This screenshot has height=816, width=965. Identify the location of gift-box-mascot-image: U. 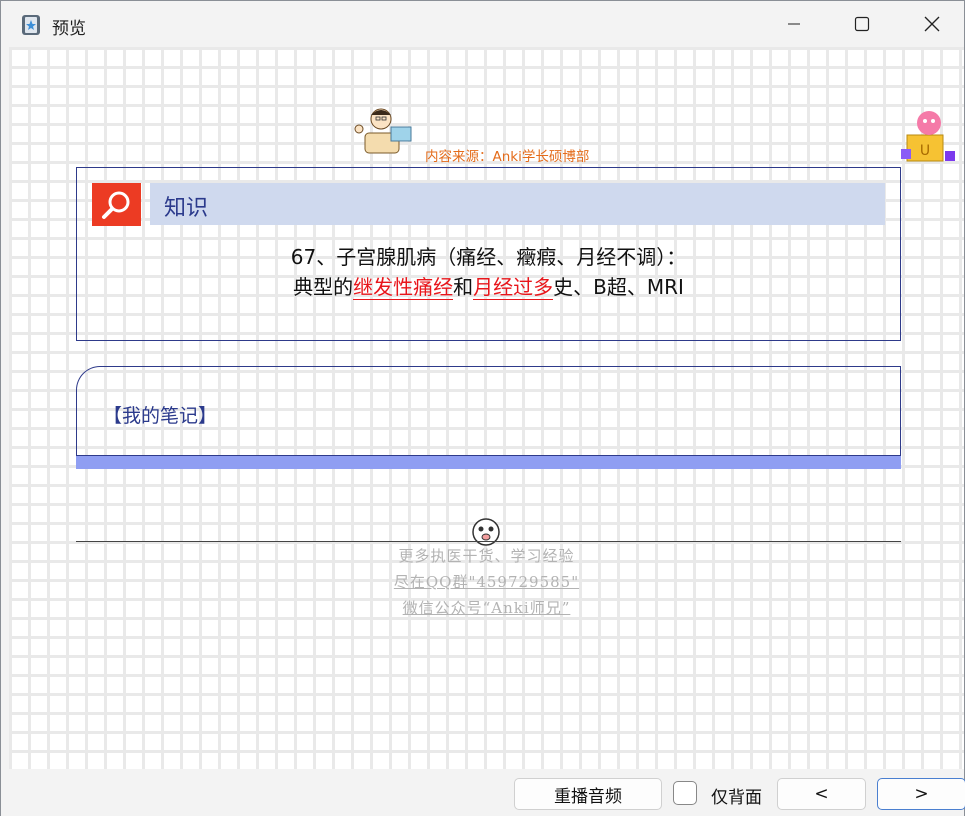
(928, 136).